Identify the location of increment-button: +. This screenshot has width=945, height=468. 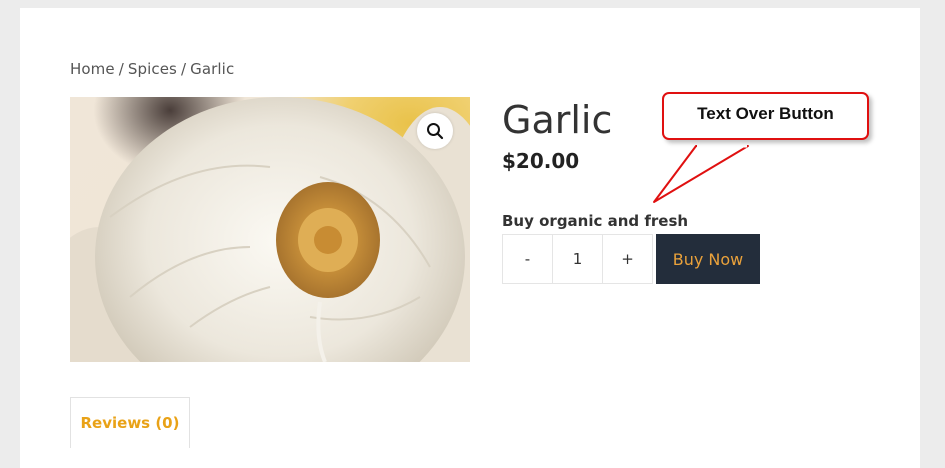
(627, 259).